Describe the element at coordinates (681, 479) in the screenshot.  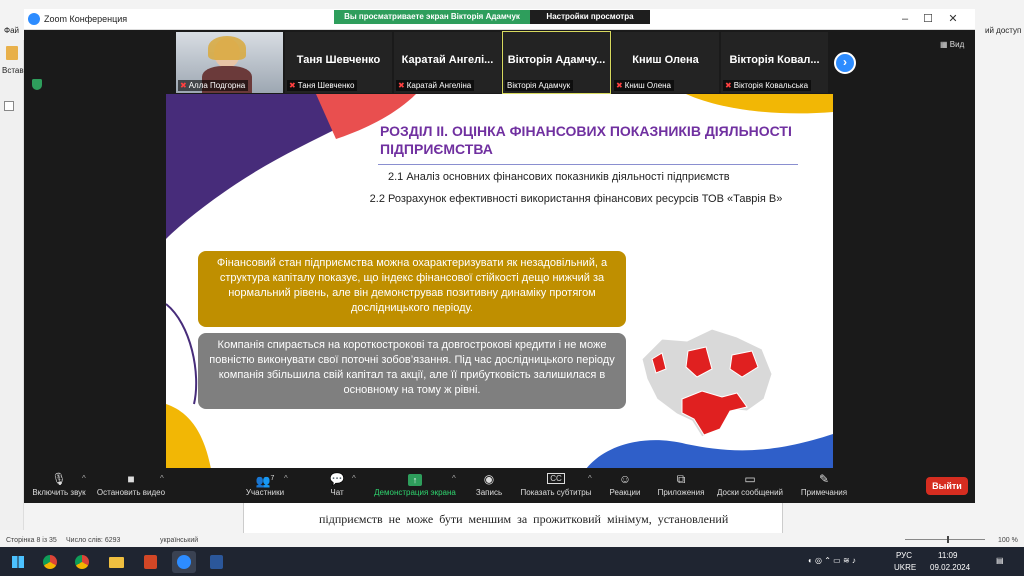
I see `apps-icon: ⧉` at that location.